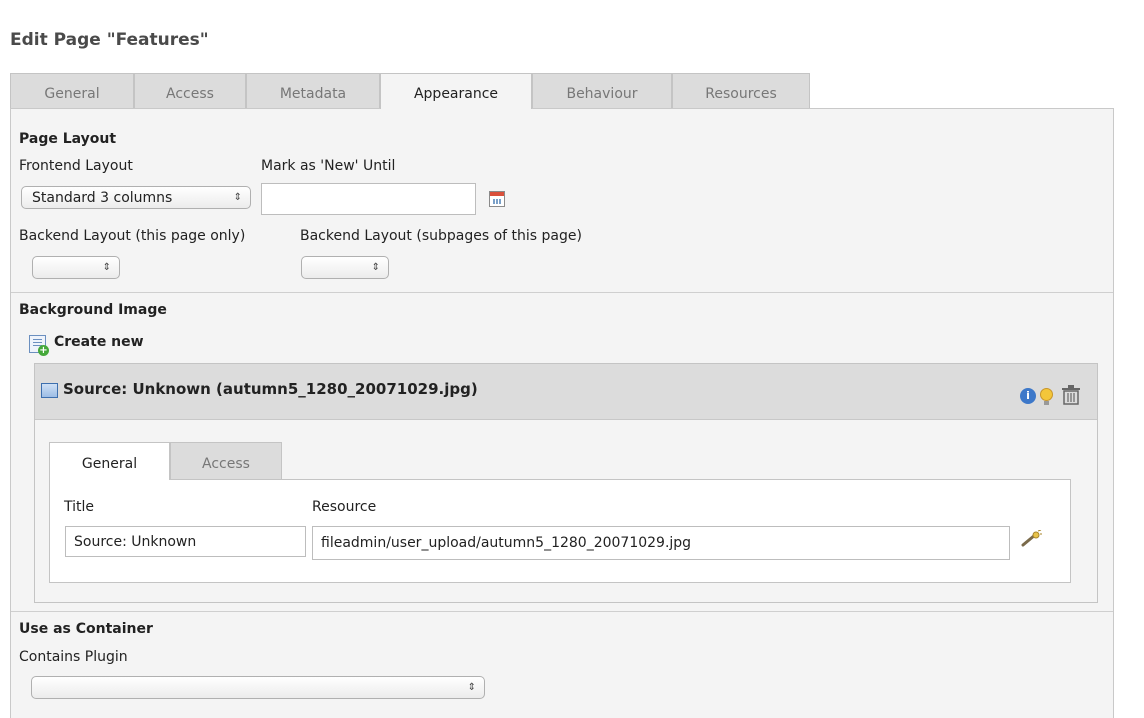  I want to click on create-new-icon: +, so click(39, 345).